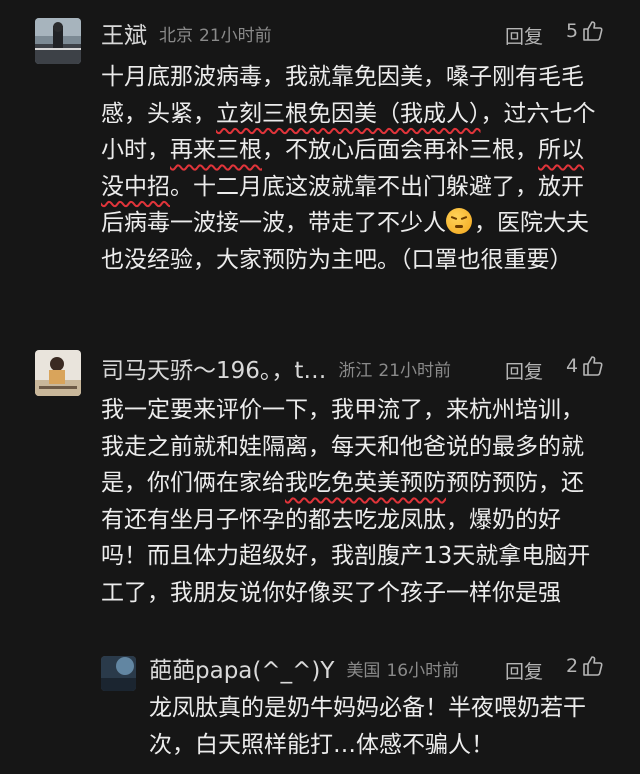 Image resolution: width=640 pixels, height=774 pixels. I want to click on like-button: 5, so click(585, 31).